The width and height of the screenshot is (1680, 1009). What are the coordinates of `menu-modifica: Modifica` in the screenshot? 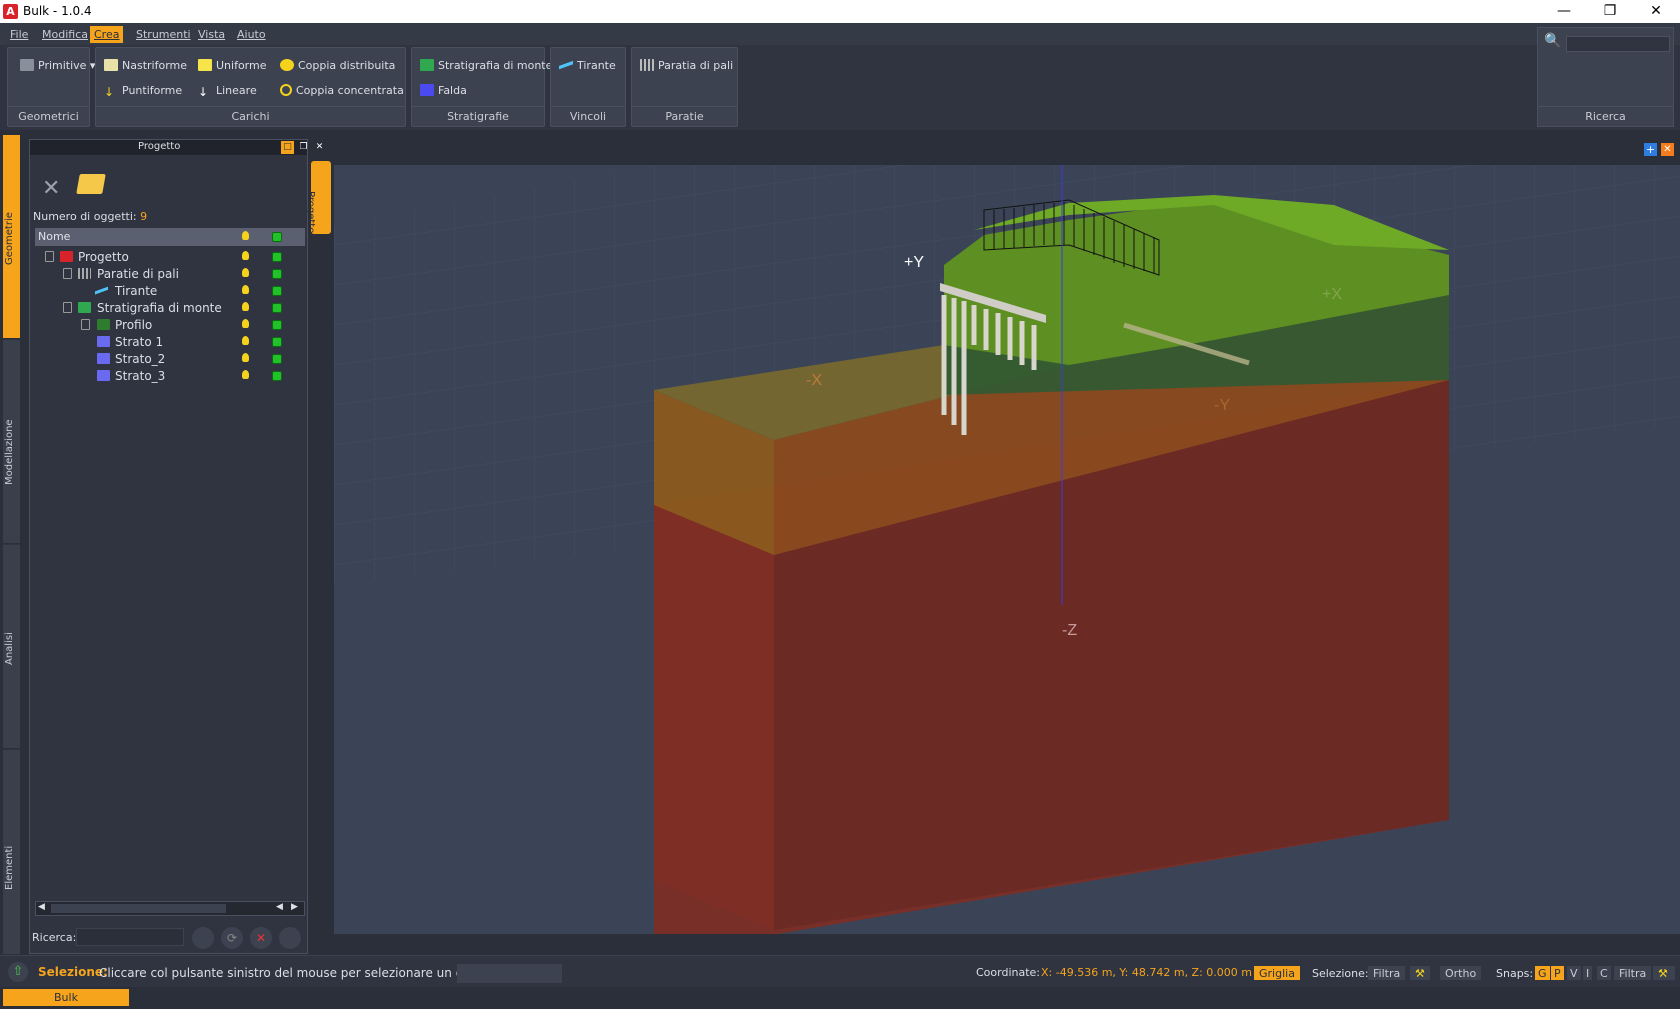 It's located at (65, 34).